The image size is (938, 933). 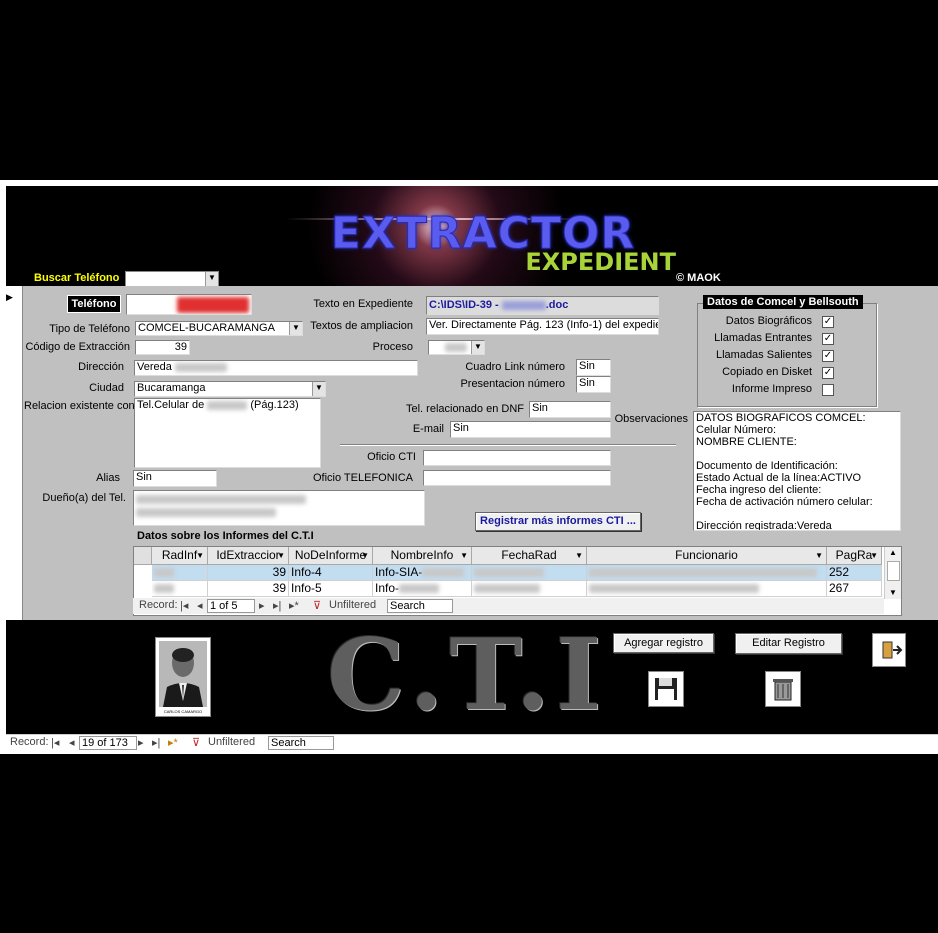 What do you see at coordinates (783, 689) in the screenshot?
I see `delete-button` at bounding box center [783, 689].